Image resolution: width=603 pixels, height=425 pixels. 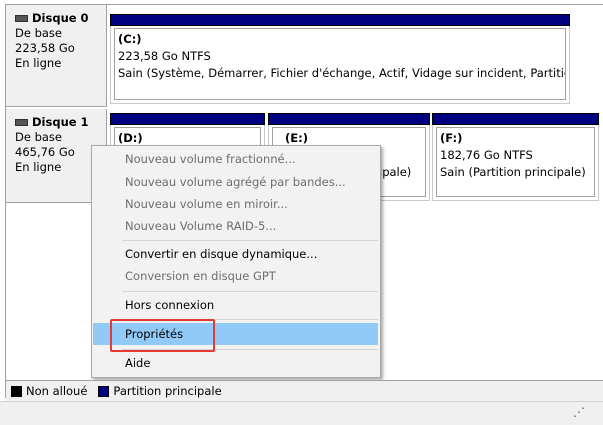 I want to click on legend-label-unallocated: Non alloué, so click(x=57, y=391).